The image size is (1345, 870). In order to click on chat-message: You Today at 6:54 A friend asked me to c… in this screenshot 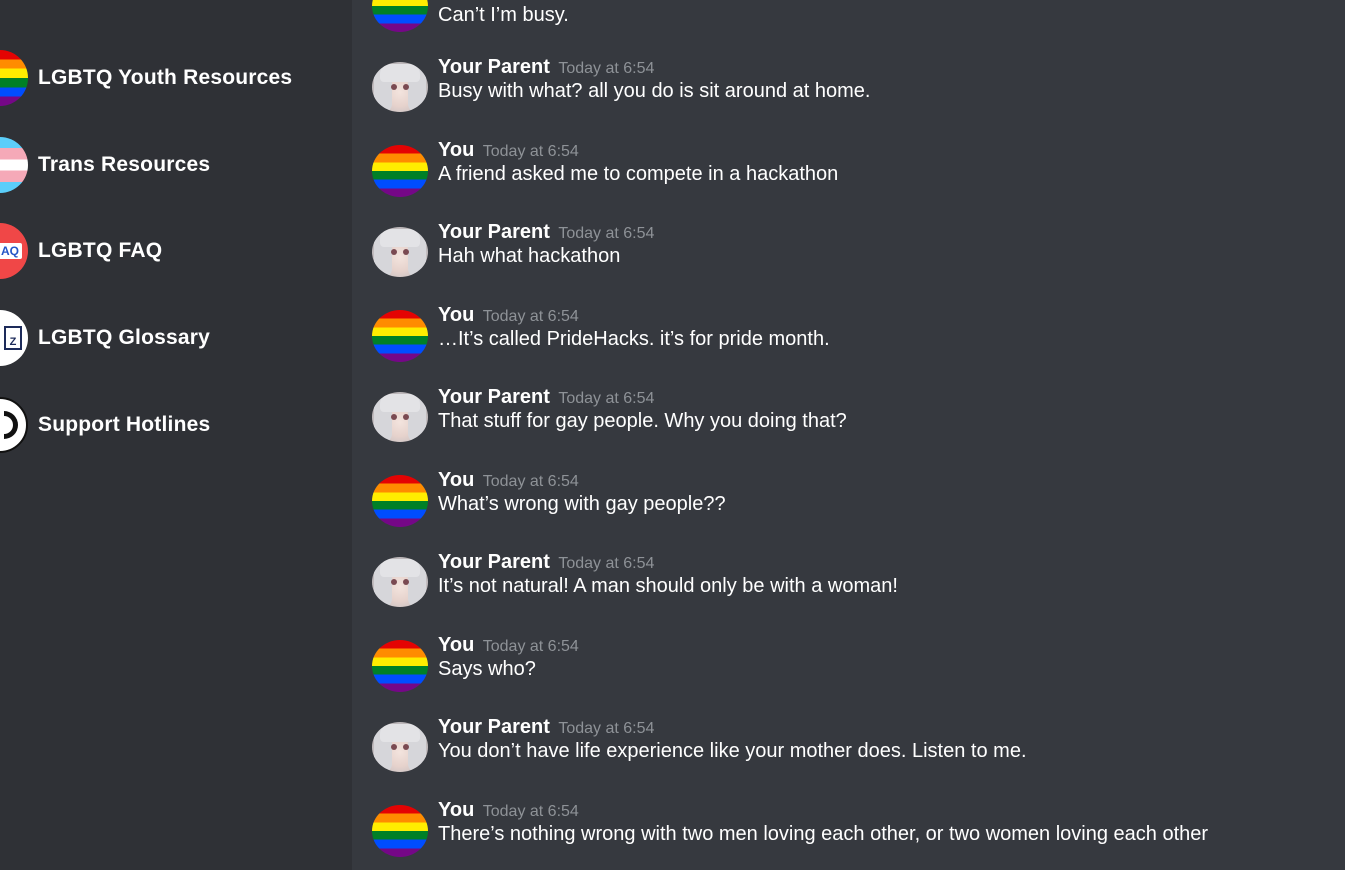, I will do `click(848, 177)`.